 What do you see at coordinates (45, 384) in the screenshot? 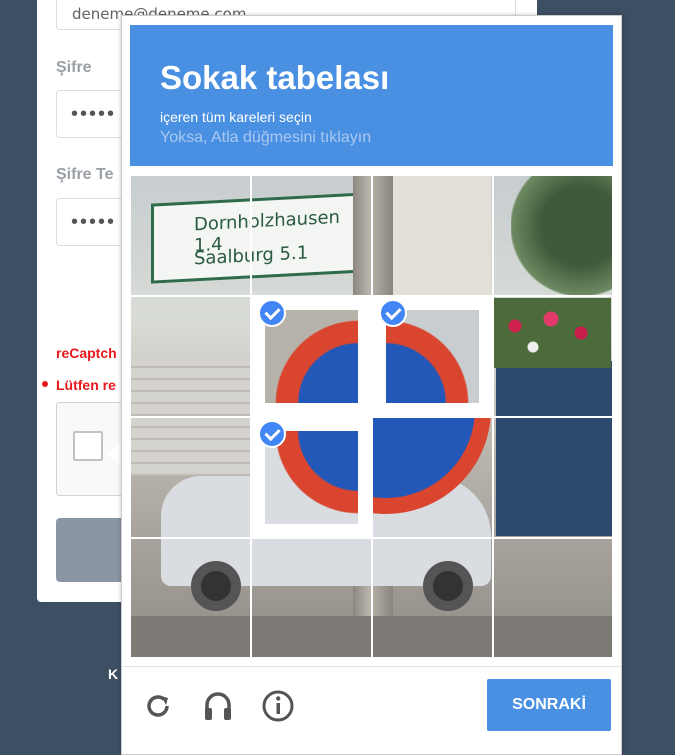
I see `error-bullet` at bounding box center [45, 384].